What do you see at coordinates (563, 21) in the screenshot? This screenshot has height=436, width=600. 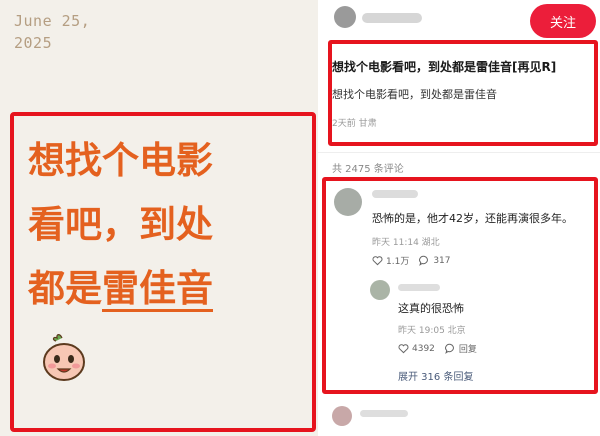 I see `follow-button: 关注` at bounding box center [563, 21].